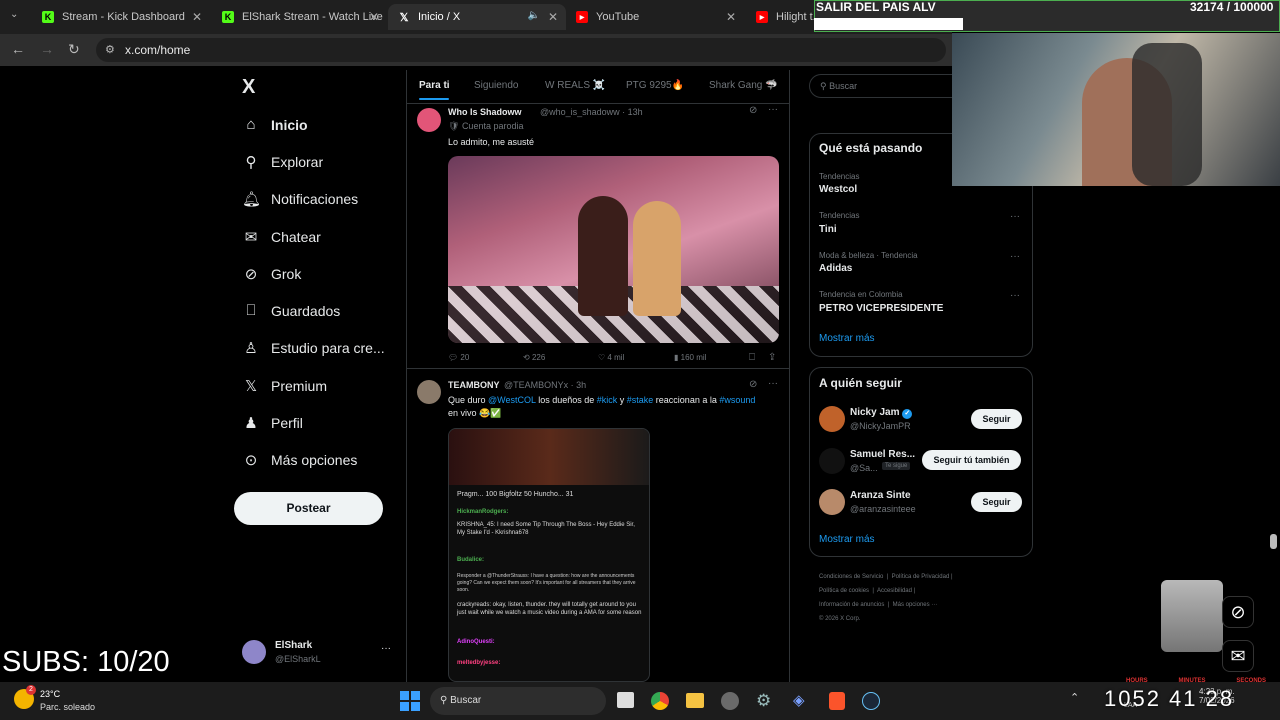 Image resolution: width=1280 pixels, height=720 pixels. Describe the element at coordinates (575, 85) in the screenshot. I see `tab-w-reals: W REALS ☠️` at that location.